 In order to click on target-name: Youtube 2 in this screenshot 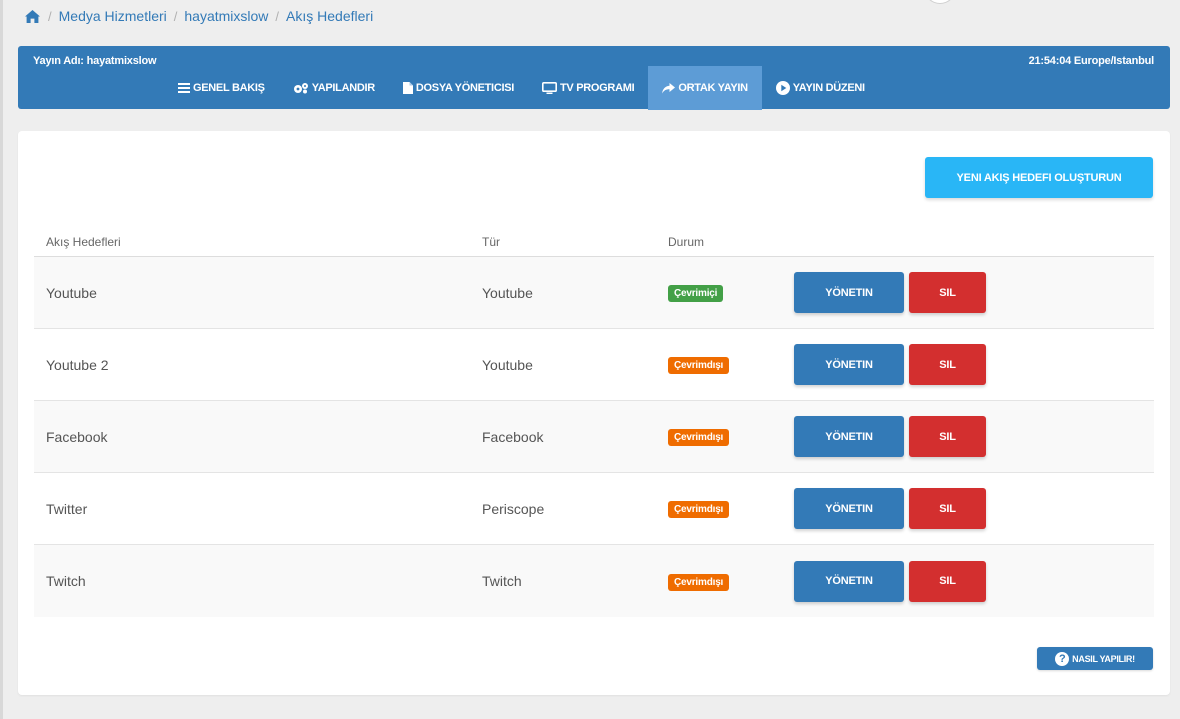, I will do `click(77, 364)`.